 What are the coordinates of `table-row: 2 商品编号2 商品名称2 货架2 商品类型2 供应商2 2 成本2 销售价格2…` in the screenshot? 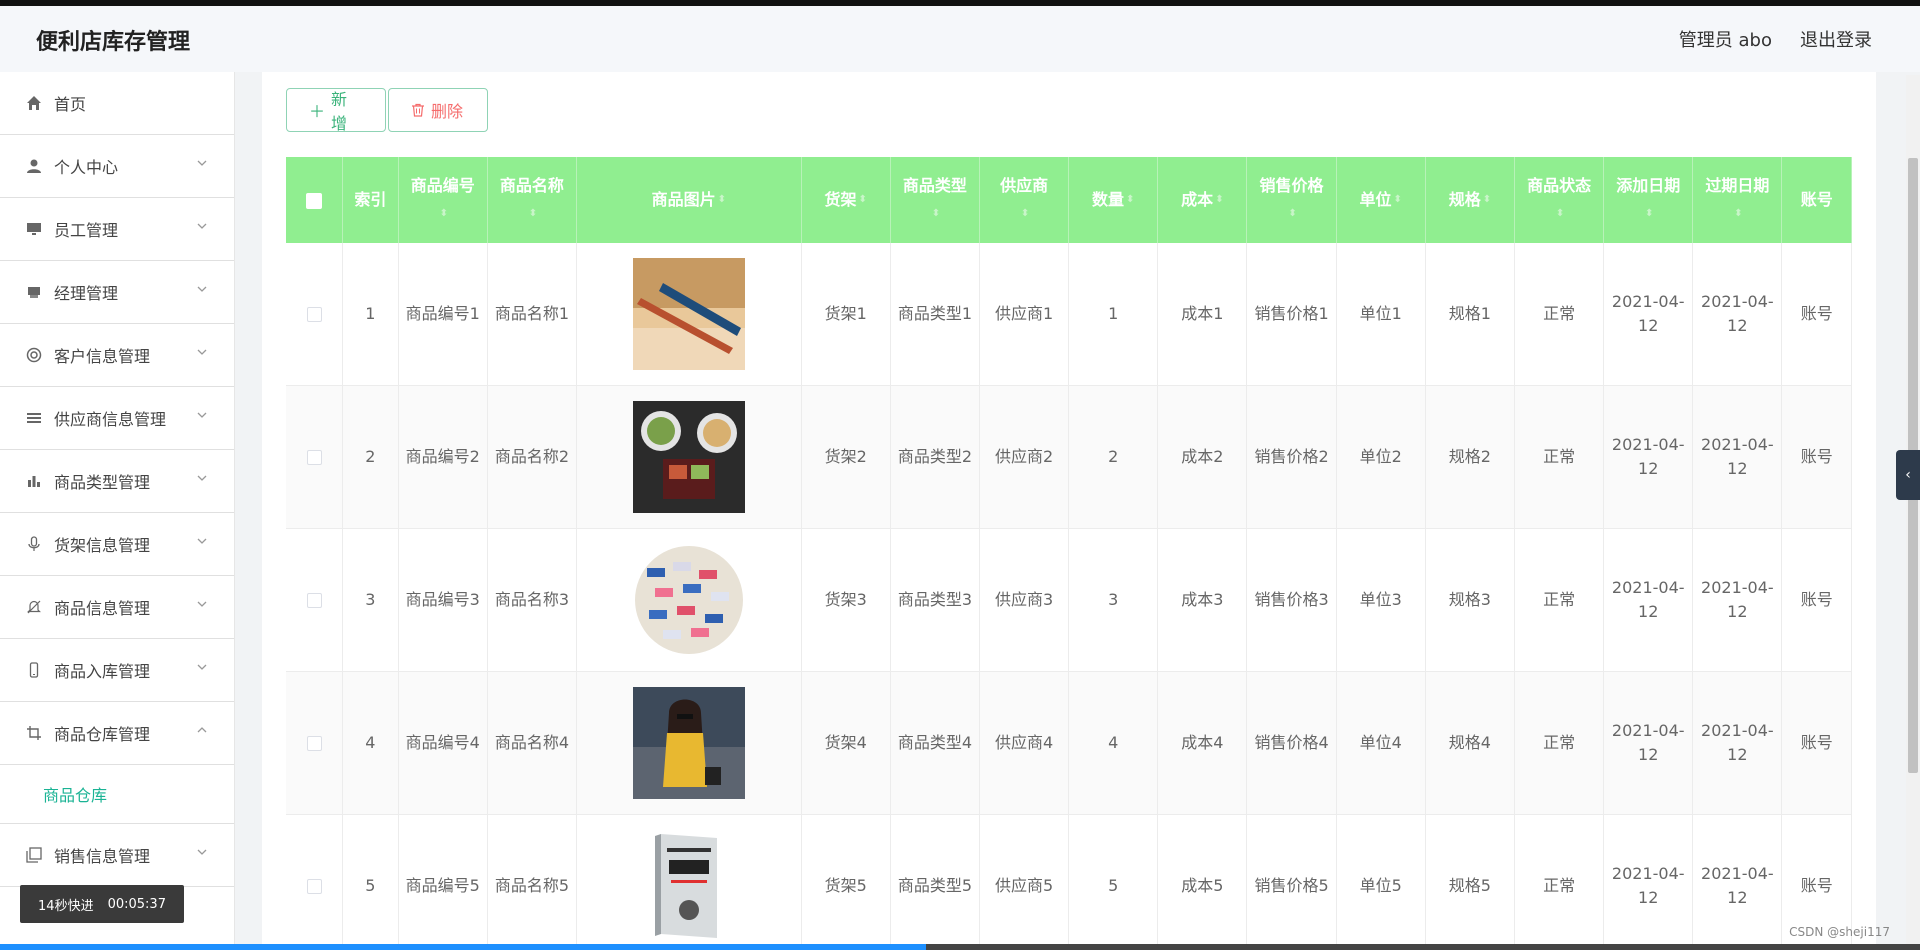 It's located at (1069, 457).